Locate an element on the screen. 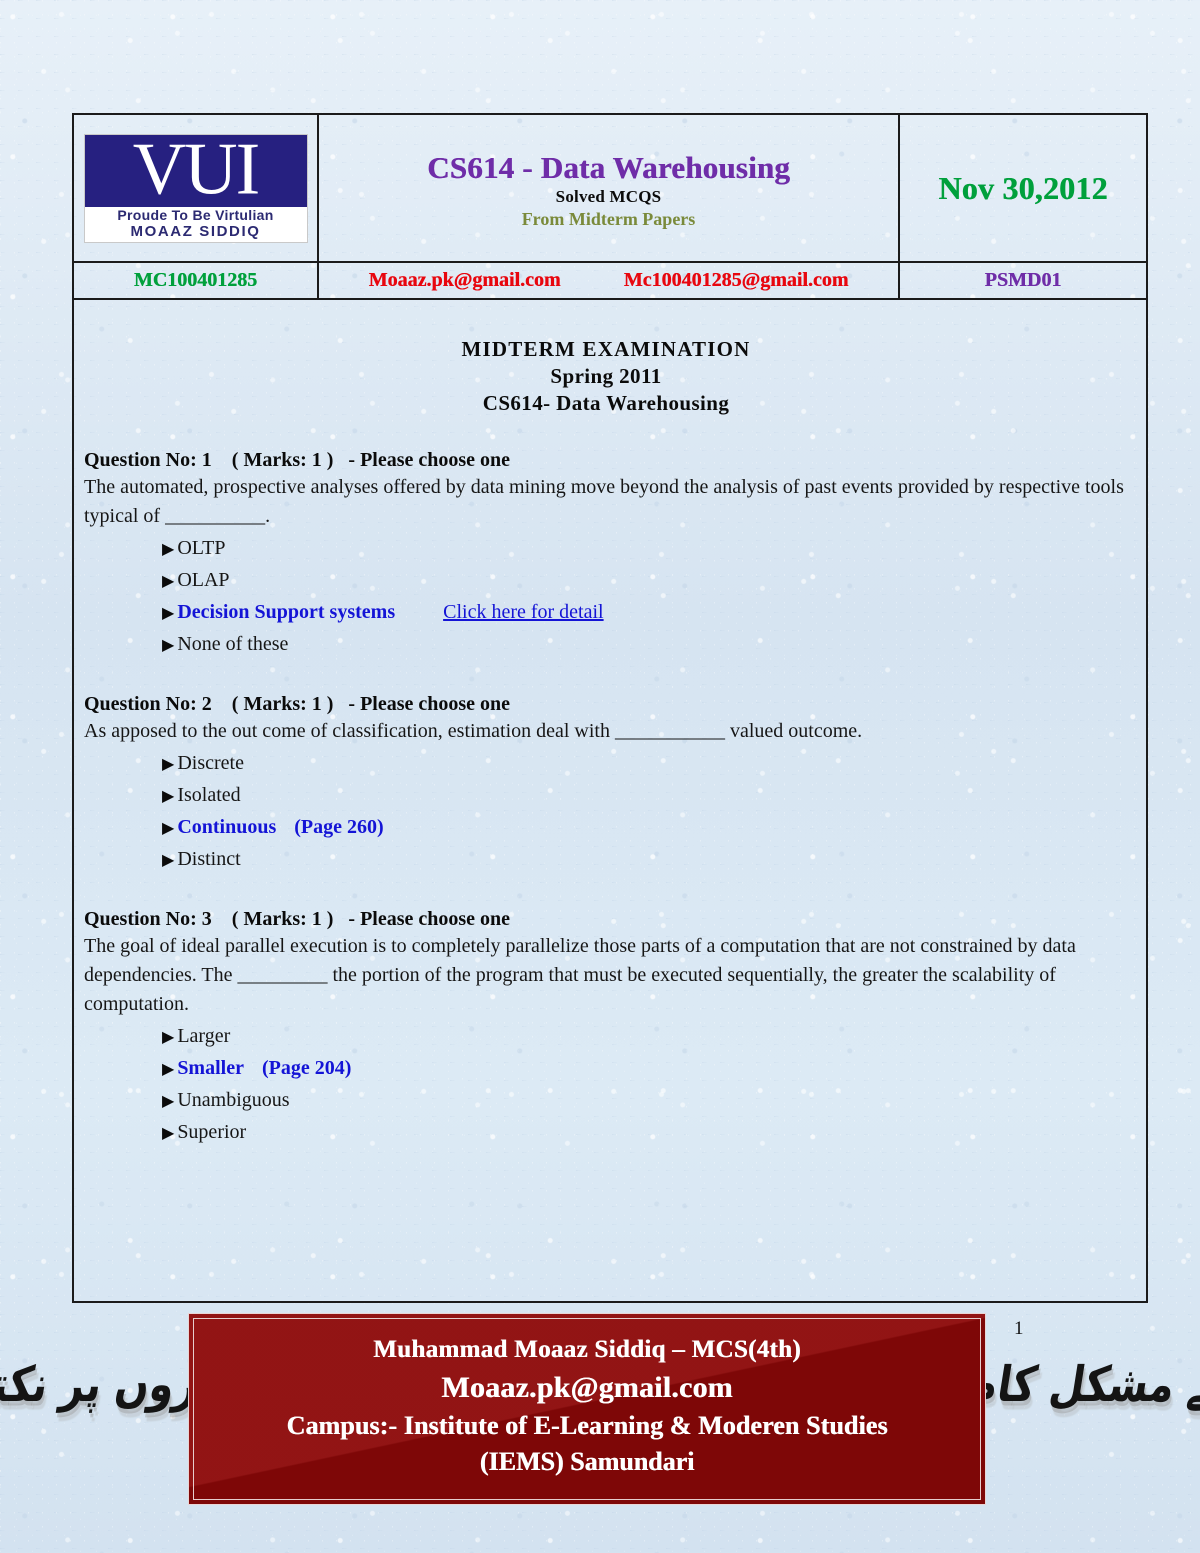 This screenshot has height=1553, width=1200. paper-code-cell: PSMD01 is located at coordinates (1023, 280).